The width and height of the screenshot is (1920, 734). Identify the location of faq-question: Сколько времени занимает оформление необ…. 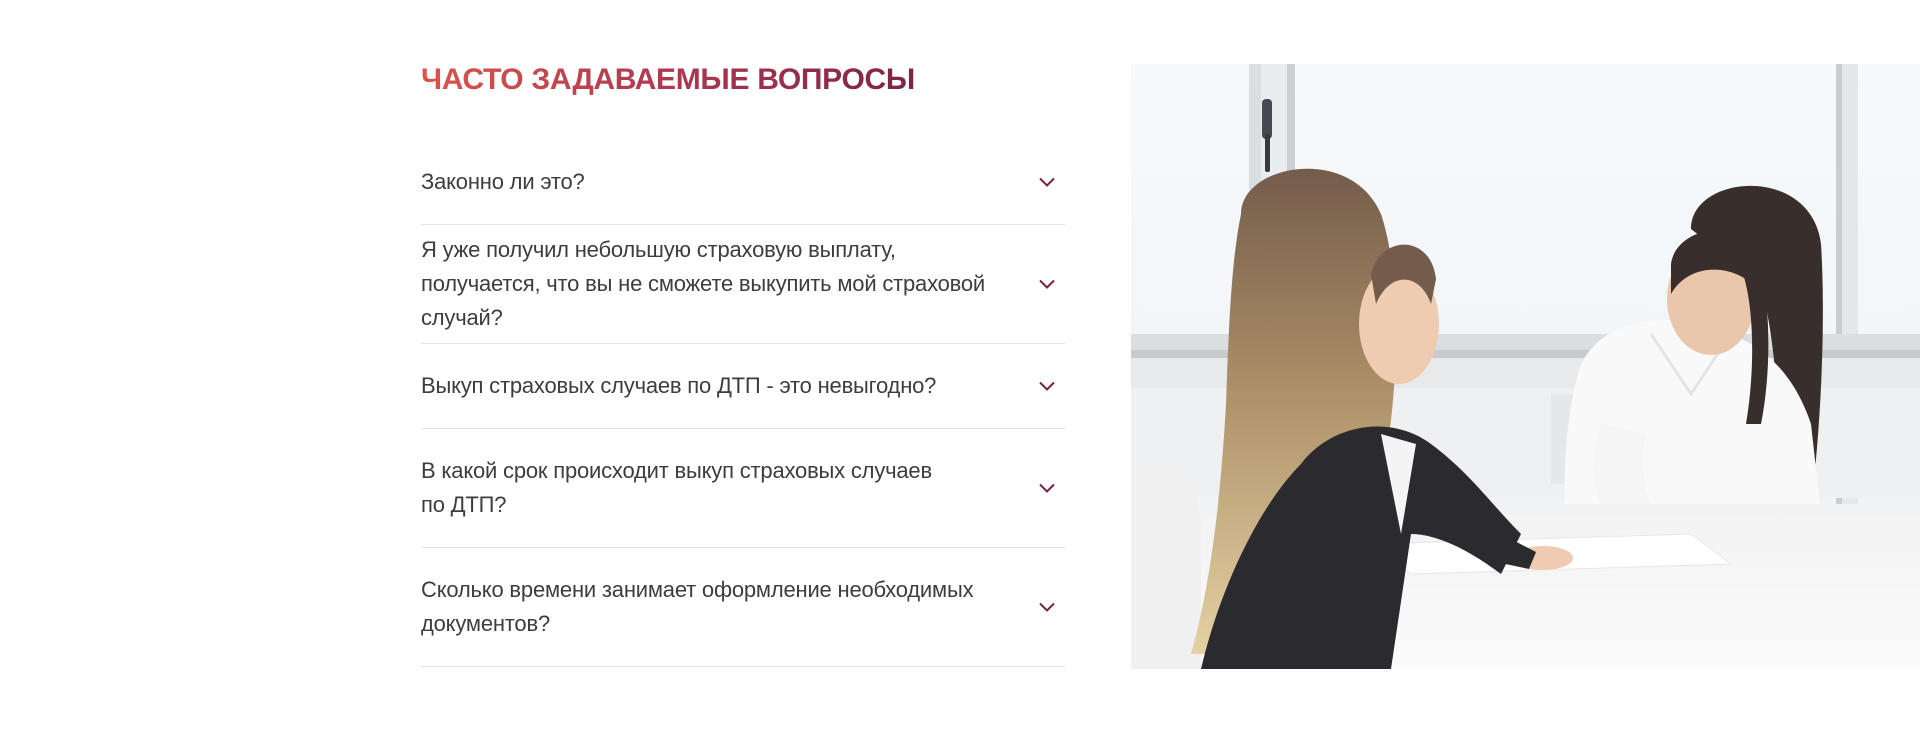
(697, 606).